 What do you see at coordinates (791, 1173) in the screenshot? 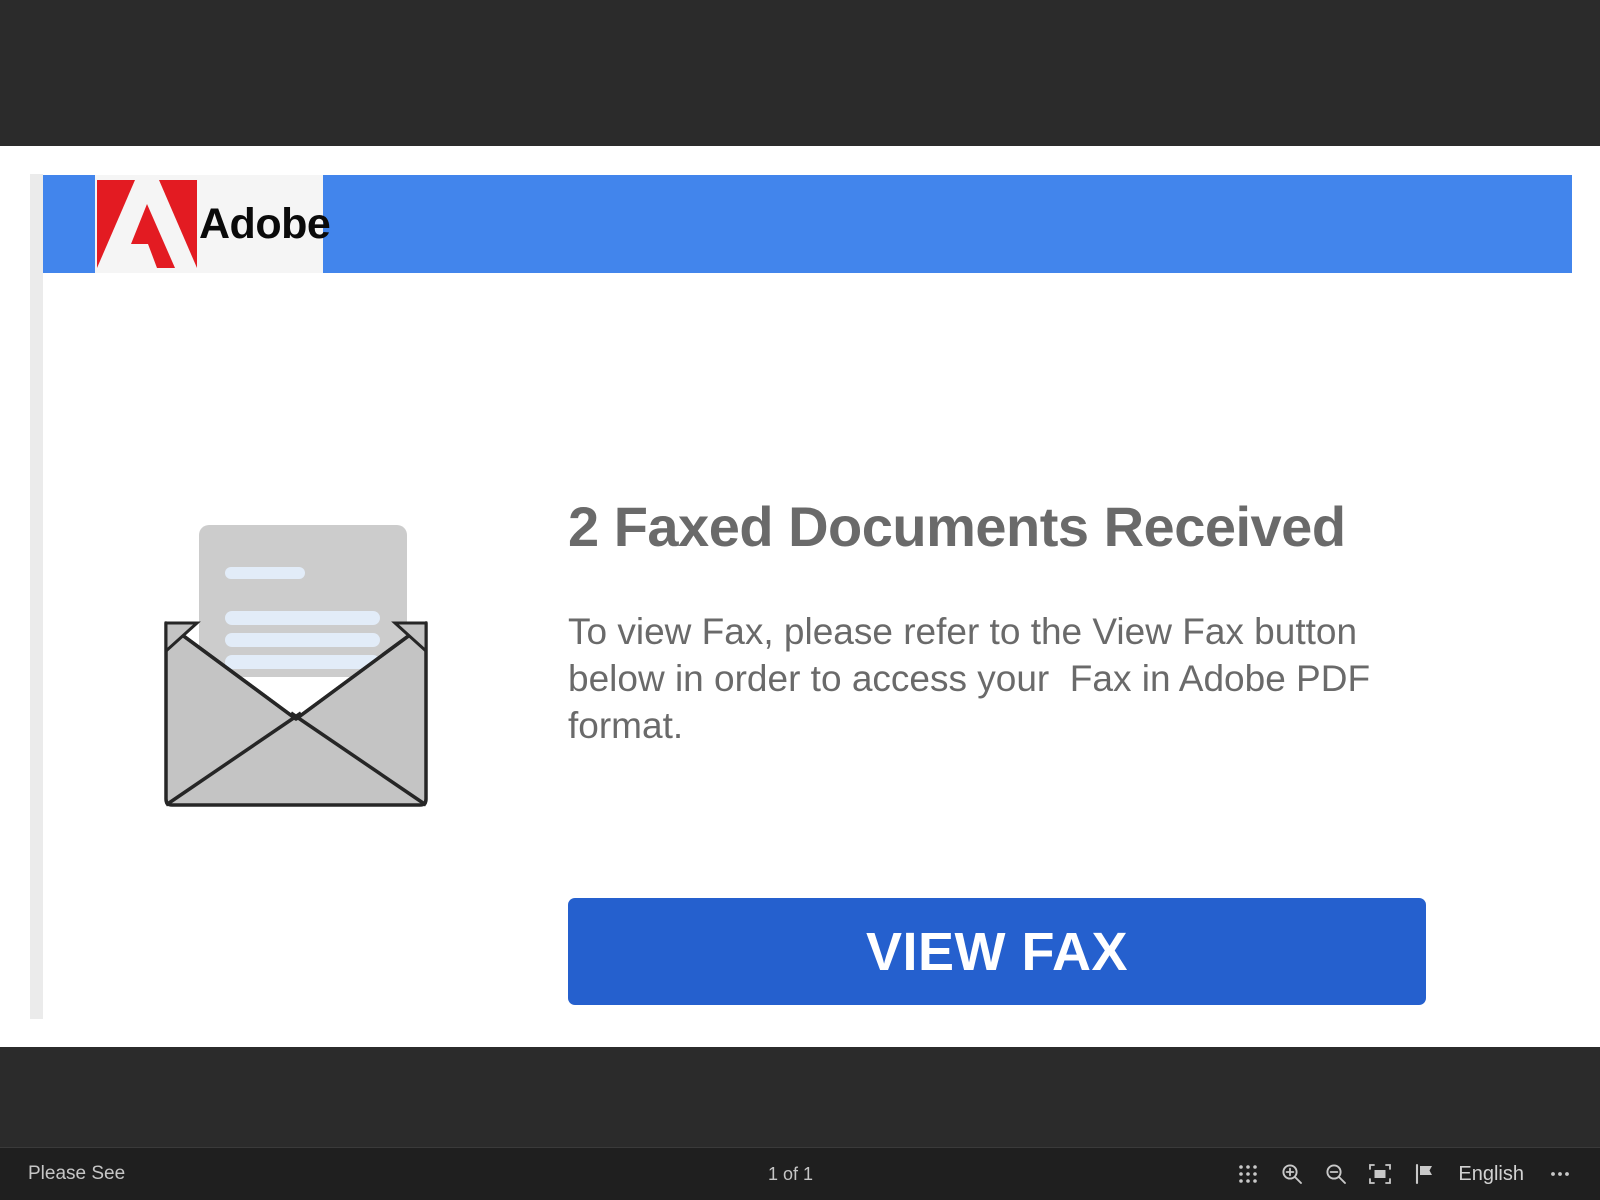
I see `page-indicator: 1 of 1` at bounding box center [791, 1173].